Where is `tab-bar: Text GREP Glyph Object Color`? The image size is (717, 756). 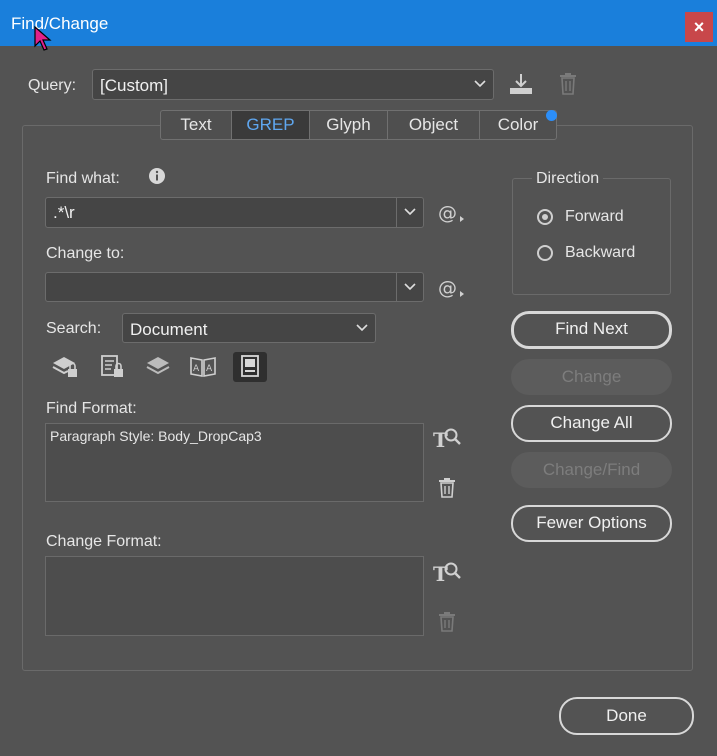 tab-bar: Text GREP Glyph Object Color is located at coordinates (358, 125).